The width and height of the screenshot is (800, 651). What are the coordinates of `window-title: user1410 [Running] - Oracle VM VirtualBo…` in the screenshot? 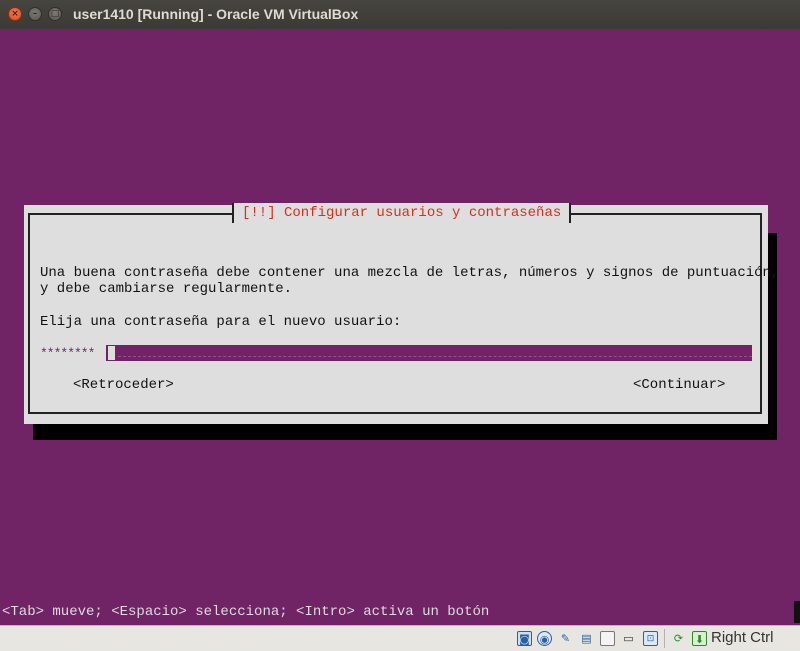 It's located at (216, 14).